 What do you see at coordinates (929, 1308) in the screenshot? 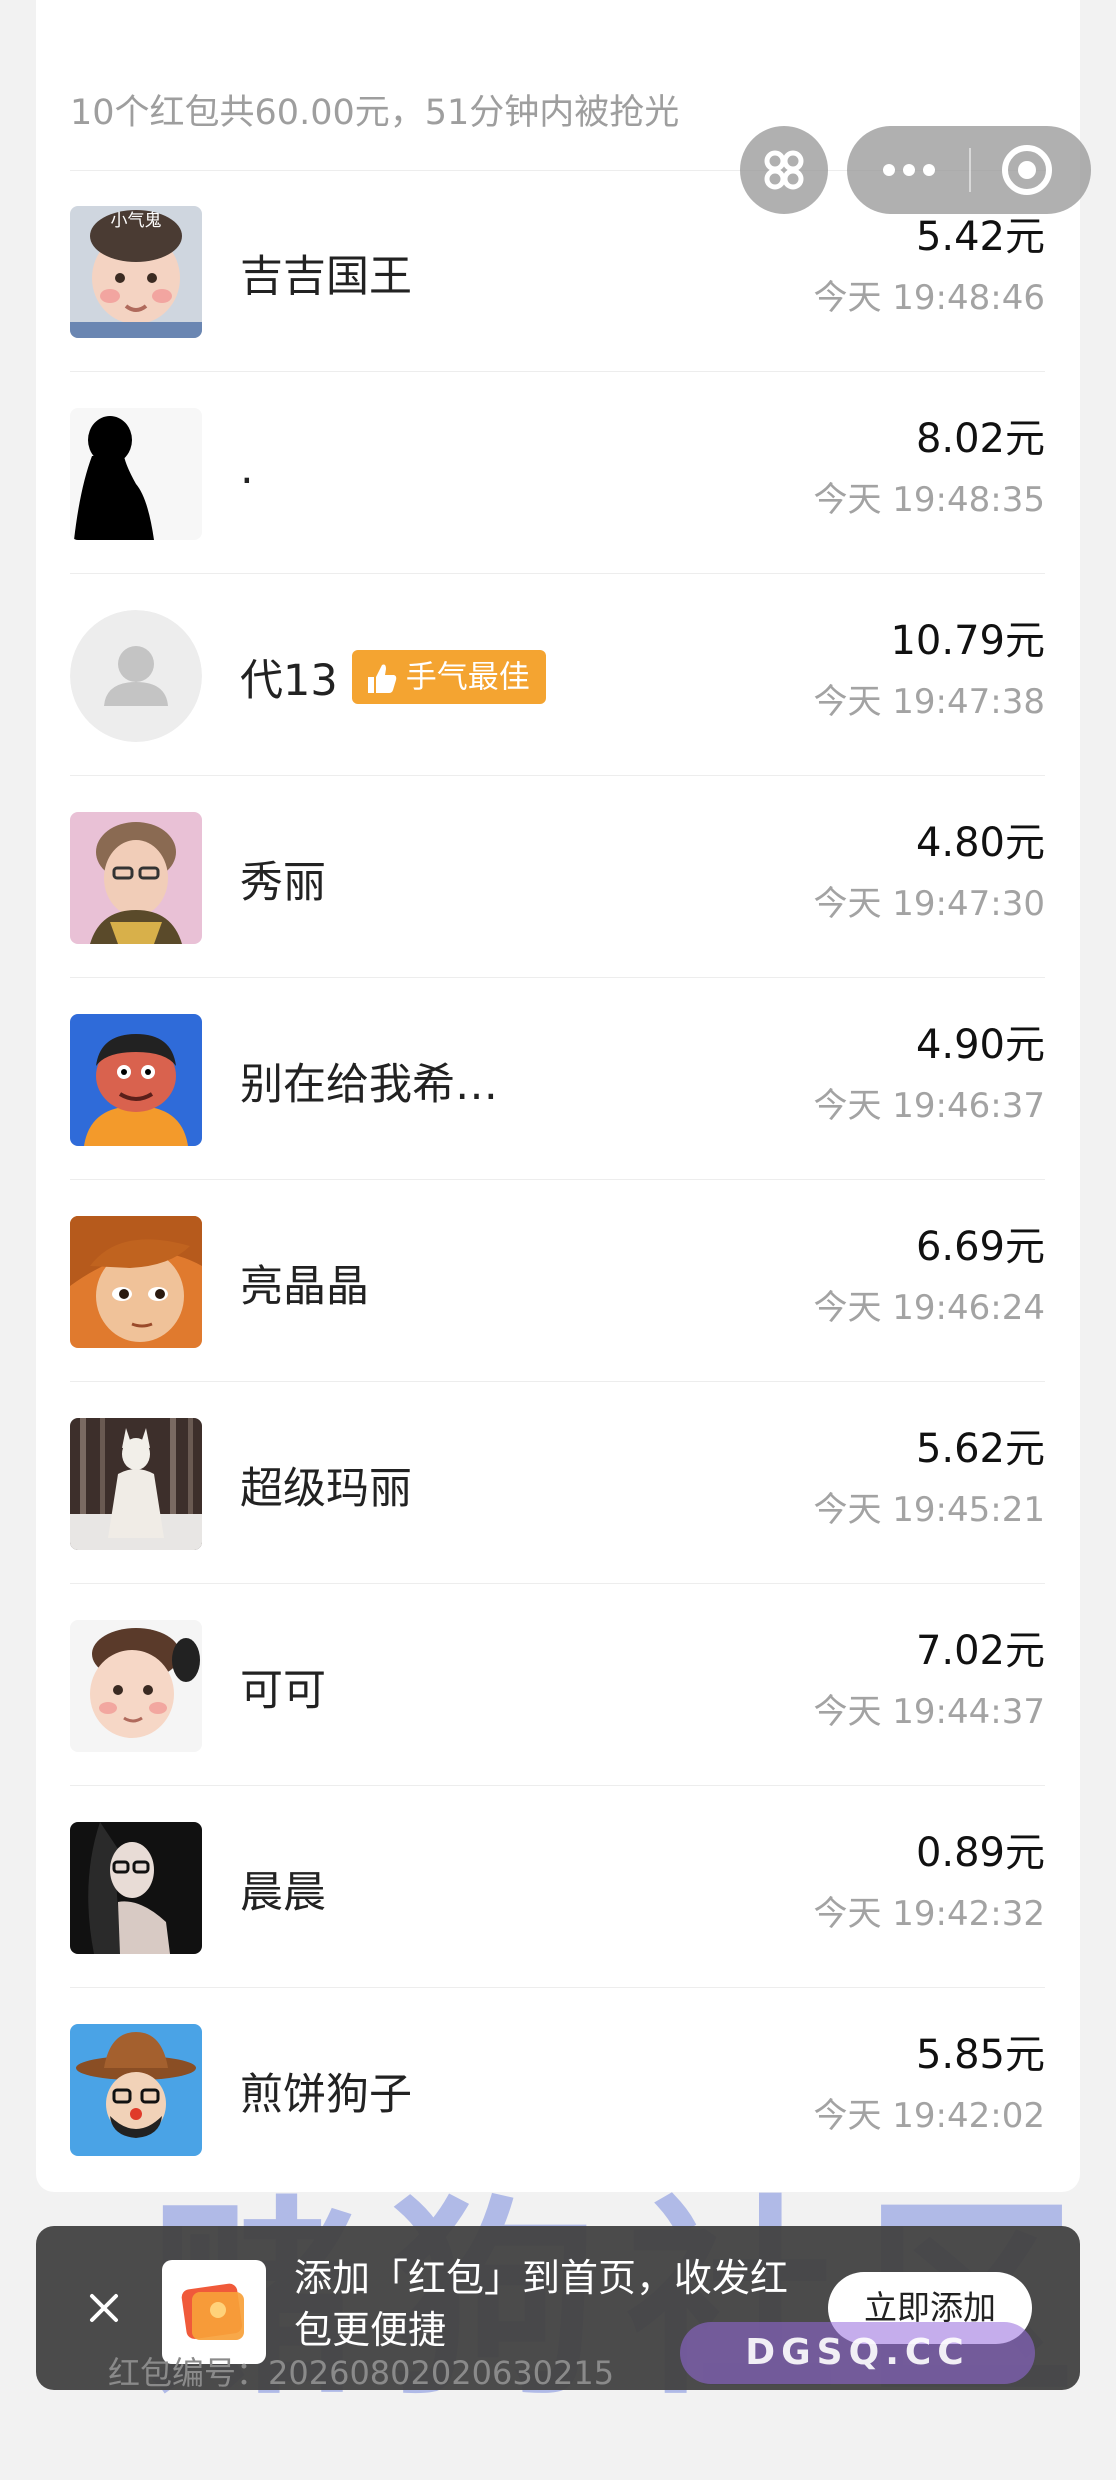
I see `record-time: 今天 19:46:24` at bounding box center [929, 1308].